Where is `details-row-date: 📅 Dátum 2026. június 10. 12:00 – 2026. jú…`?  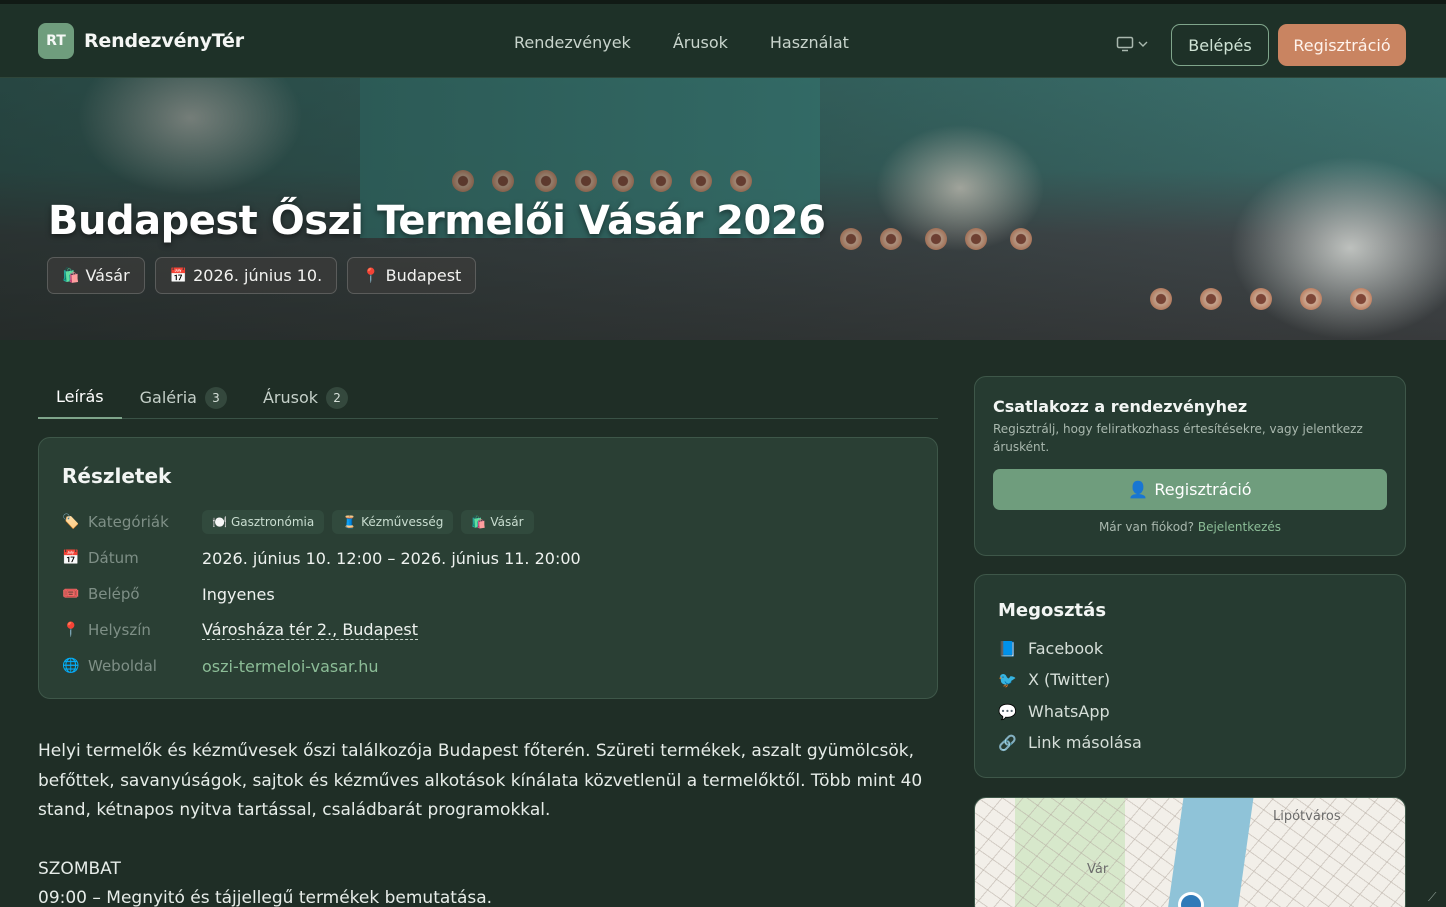
details-row-date: 📅 Dátum 2026. június 10. 12:00 – 2026. jú… is located at coordinates (321, 558).